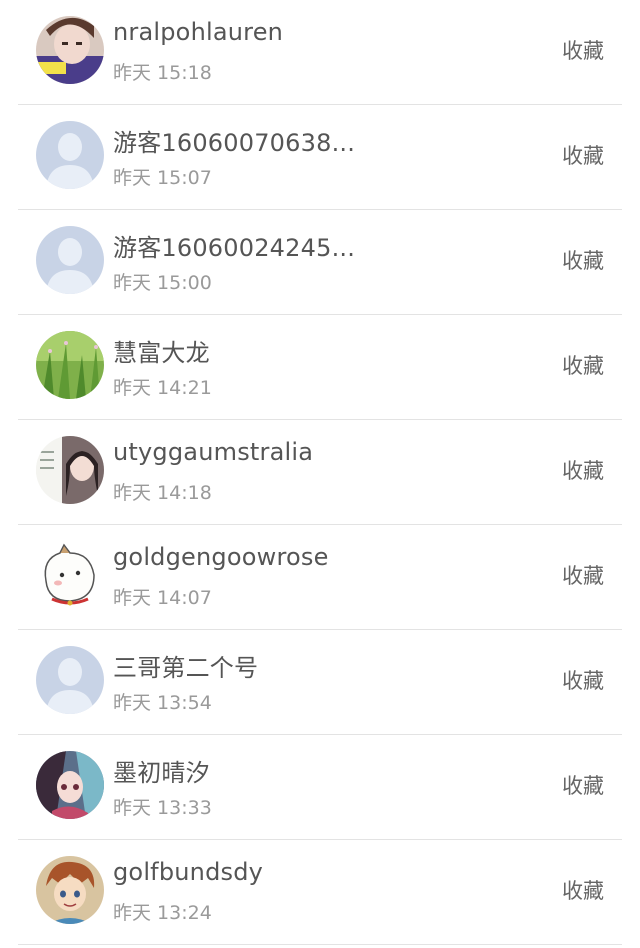 The height and width of the screenshot is (948, 640). I want to click on timestamp: 昨天 14:21, so click(162, 388).